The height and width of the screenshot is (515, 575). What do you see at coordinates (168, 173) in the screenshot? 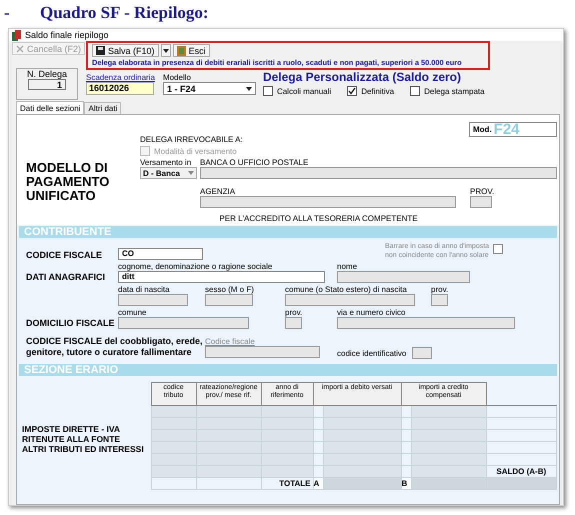
I see `payment-in-select: D - Banca` at bounding box center [168, 173].